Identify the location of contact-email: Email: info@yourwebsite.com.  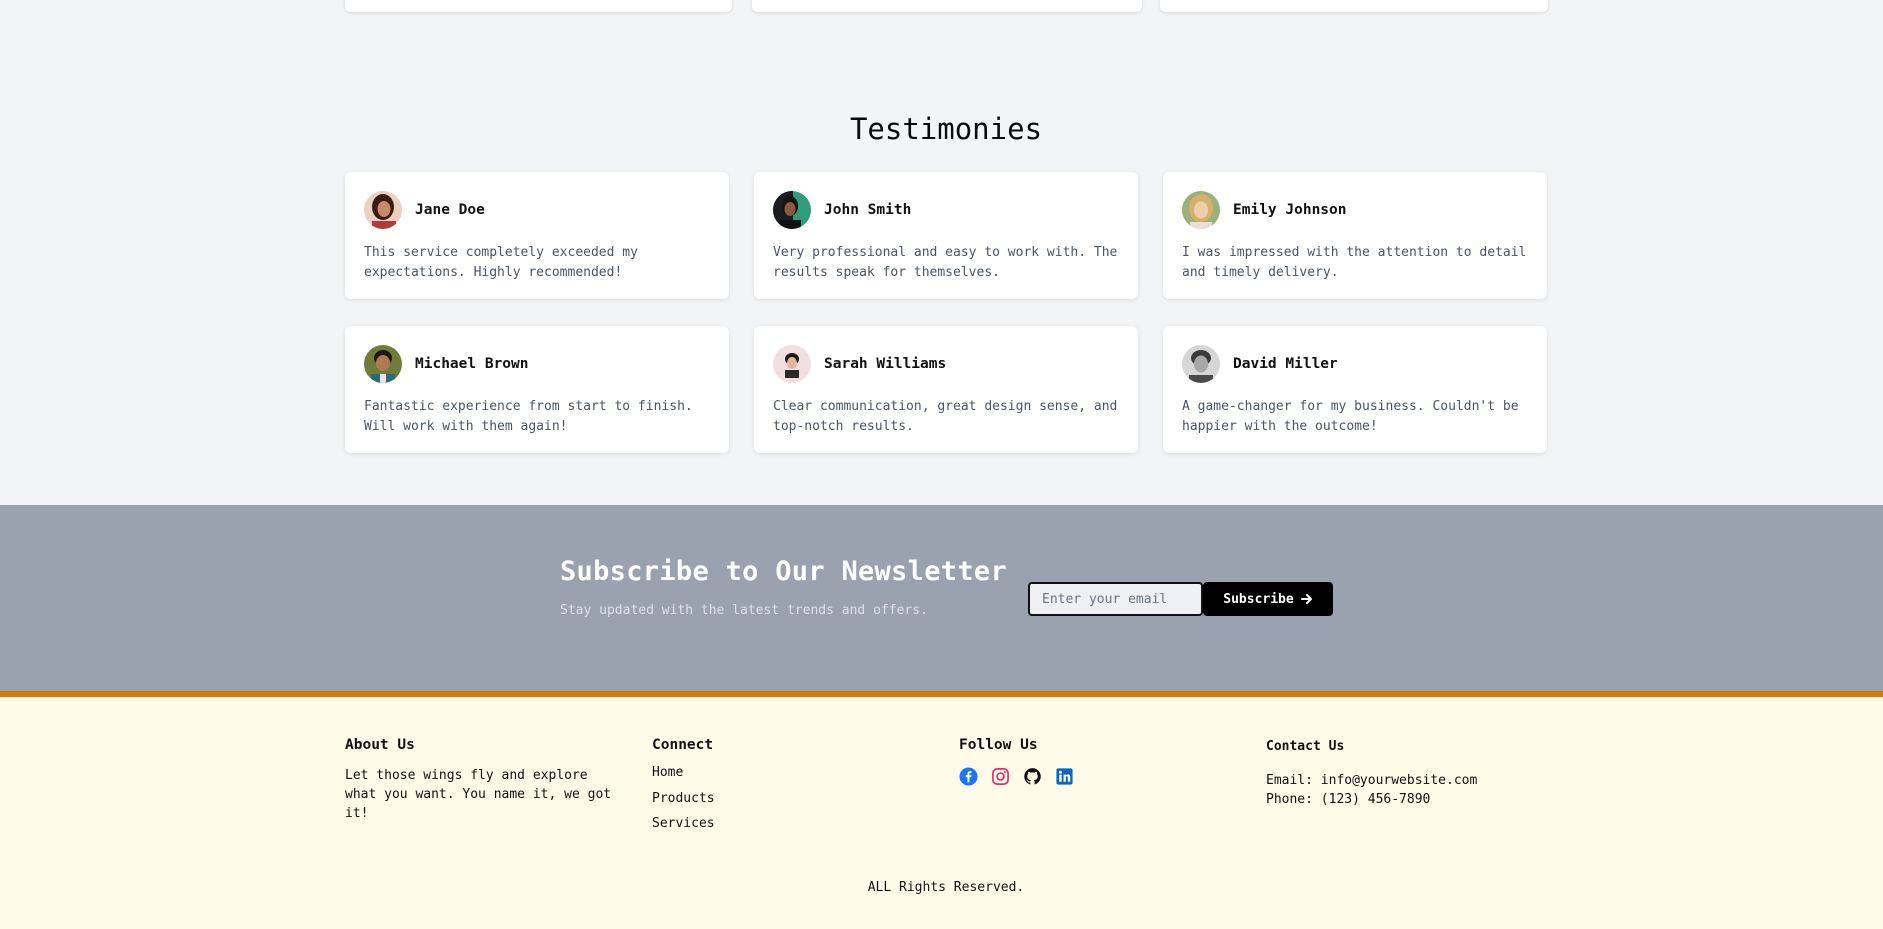
(1372, 780).